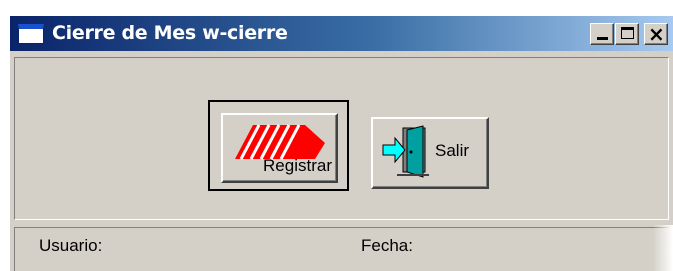 The width and height of the screenshot is (673, 271). I want to click on exit-door-icon, so click(405, 151).